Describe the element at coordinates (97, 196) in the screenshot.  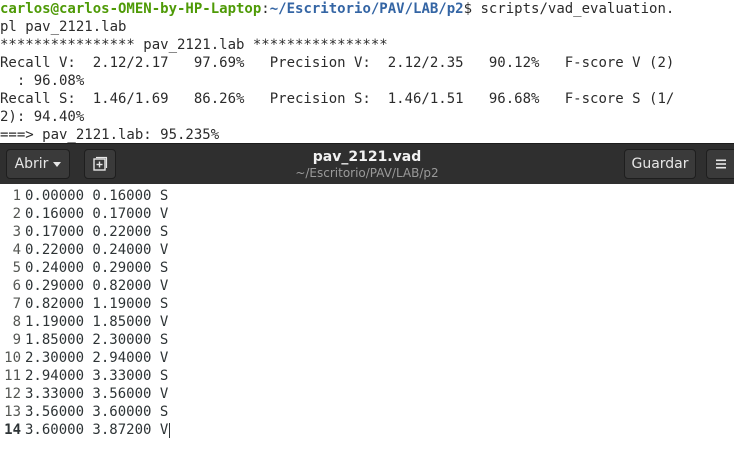
I see `line-text: 0.00000 0.16000 S` at that location.